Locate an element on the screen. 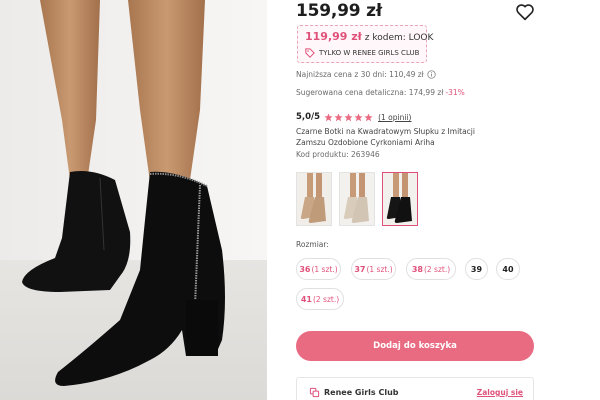 This screenshot has height=400, width=600. thumb-beige-boots is located at coordinates (314, 199).